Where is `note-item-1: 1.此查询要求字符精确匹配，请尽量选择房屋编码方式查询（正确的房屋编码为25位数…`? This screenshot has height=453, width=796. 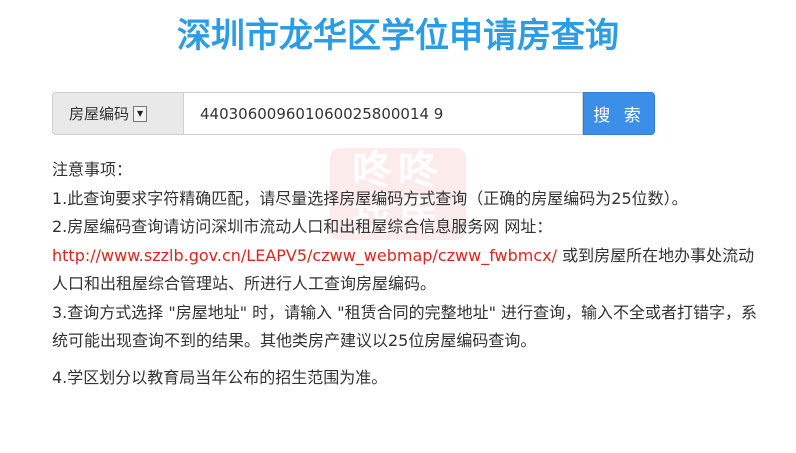 note-item-1: 1.此查询要求字符精确匹配，请尽量选择房屋编码方式查询（正确的房屋编码为25位数… is located at coordinates (370, 198).